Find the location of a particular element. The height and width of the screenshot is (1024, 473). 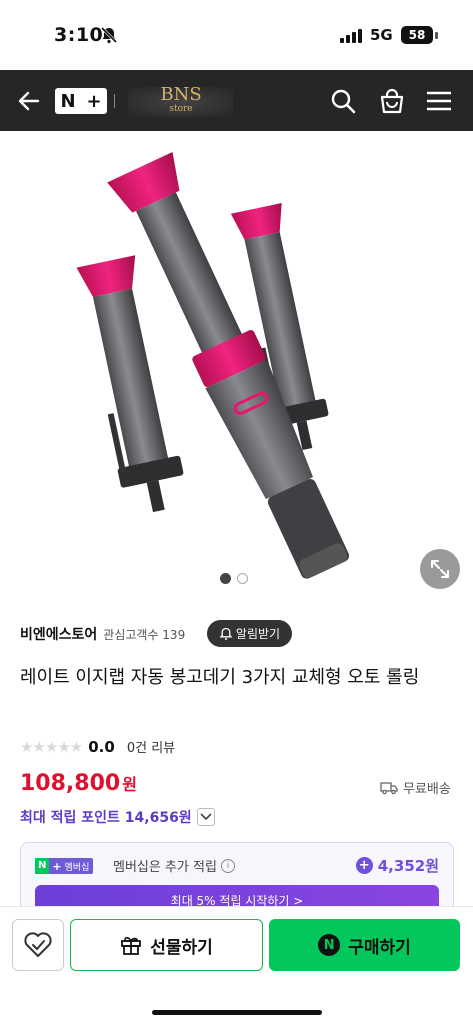

info-icon: i is located at coordinates (227, 865).